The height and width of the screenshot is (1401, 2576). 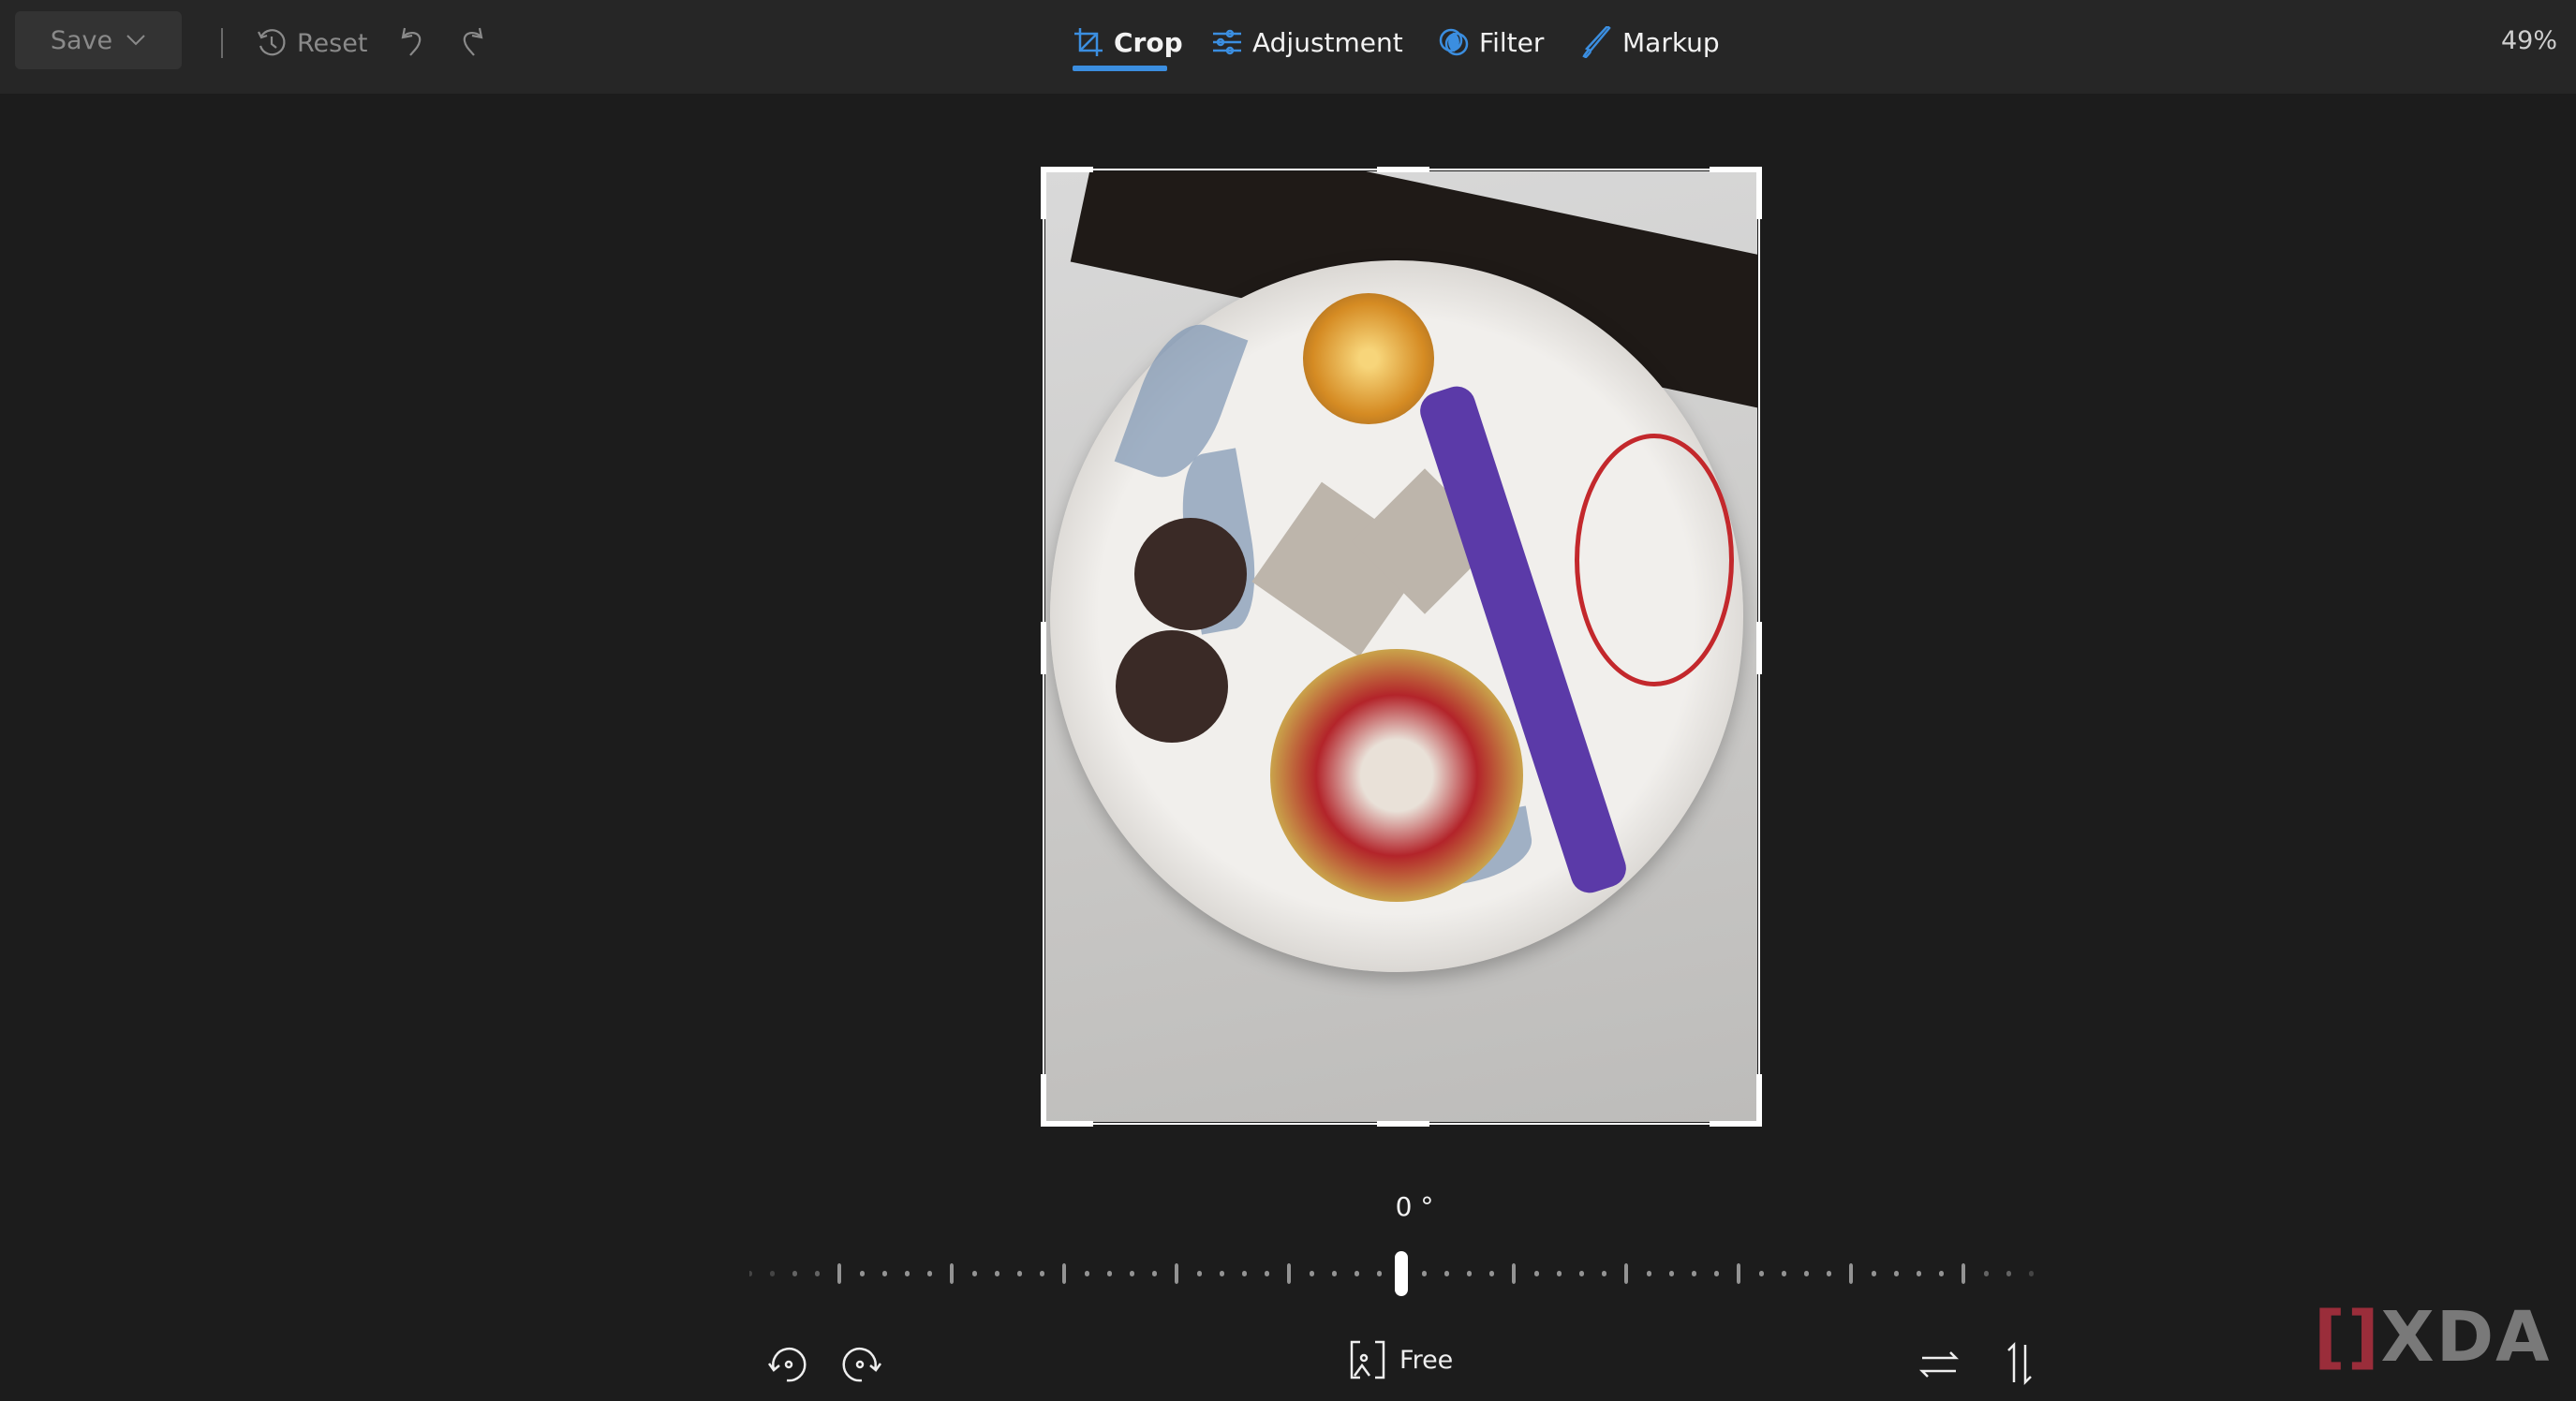 What do you see at coordinates (1089, 42) in the screenshot?
I see `crop-icon` at bounding box center [1089, 42].